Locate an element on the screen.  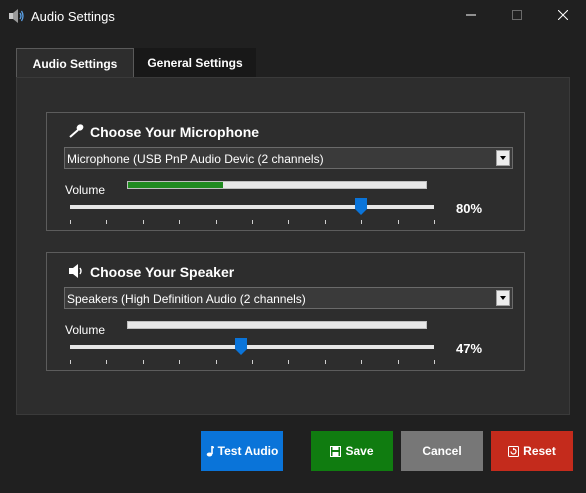
microphone-volume-value: 80% is located at coordinates (469, 208).